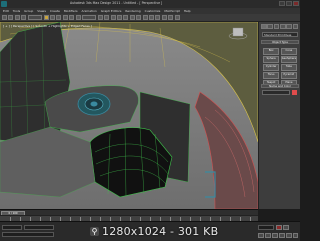 Image resolution: width=320 pixels, height=241 pixels. Describe the element at coordinates (52, 17) in the screenshot. I see `select-by-name-icon` at that location.